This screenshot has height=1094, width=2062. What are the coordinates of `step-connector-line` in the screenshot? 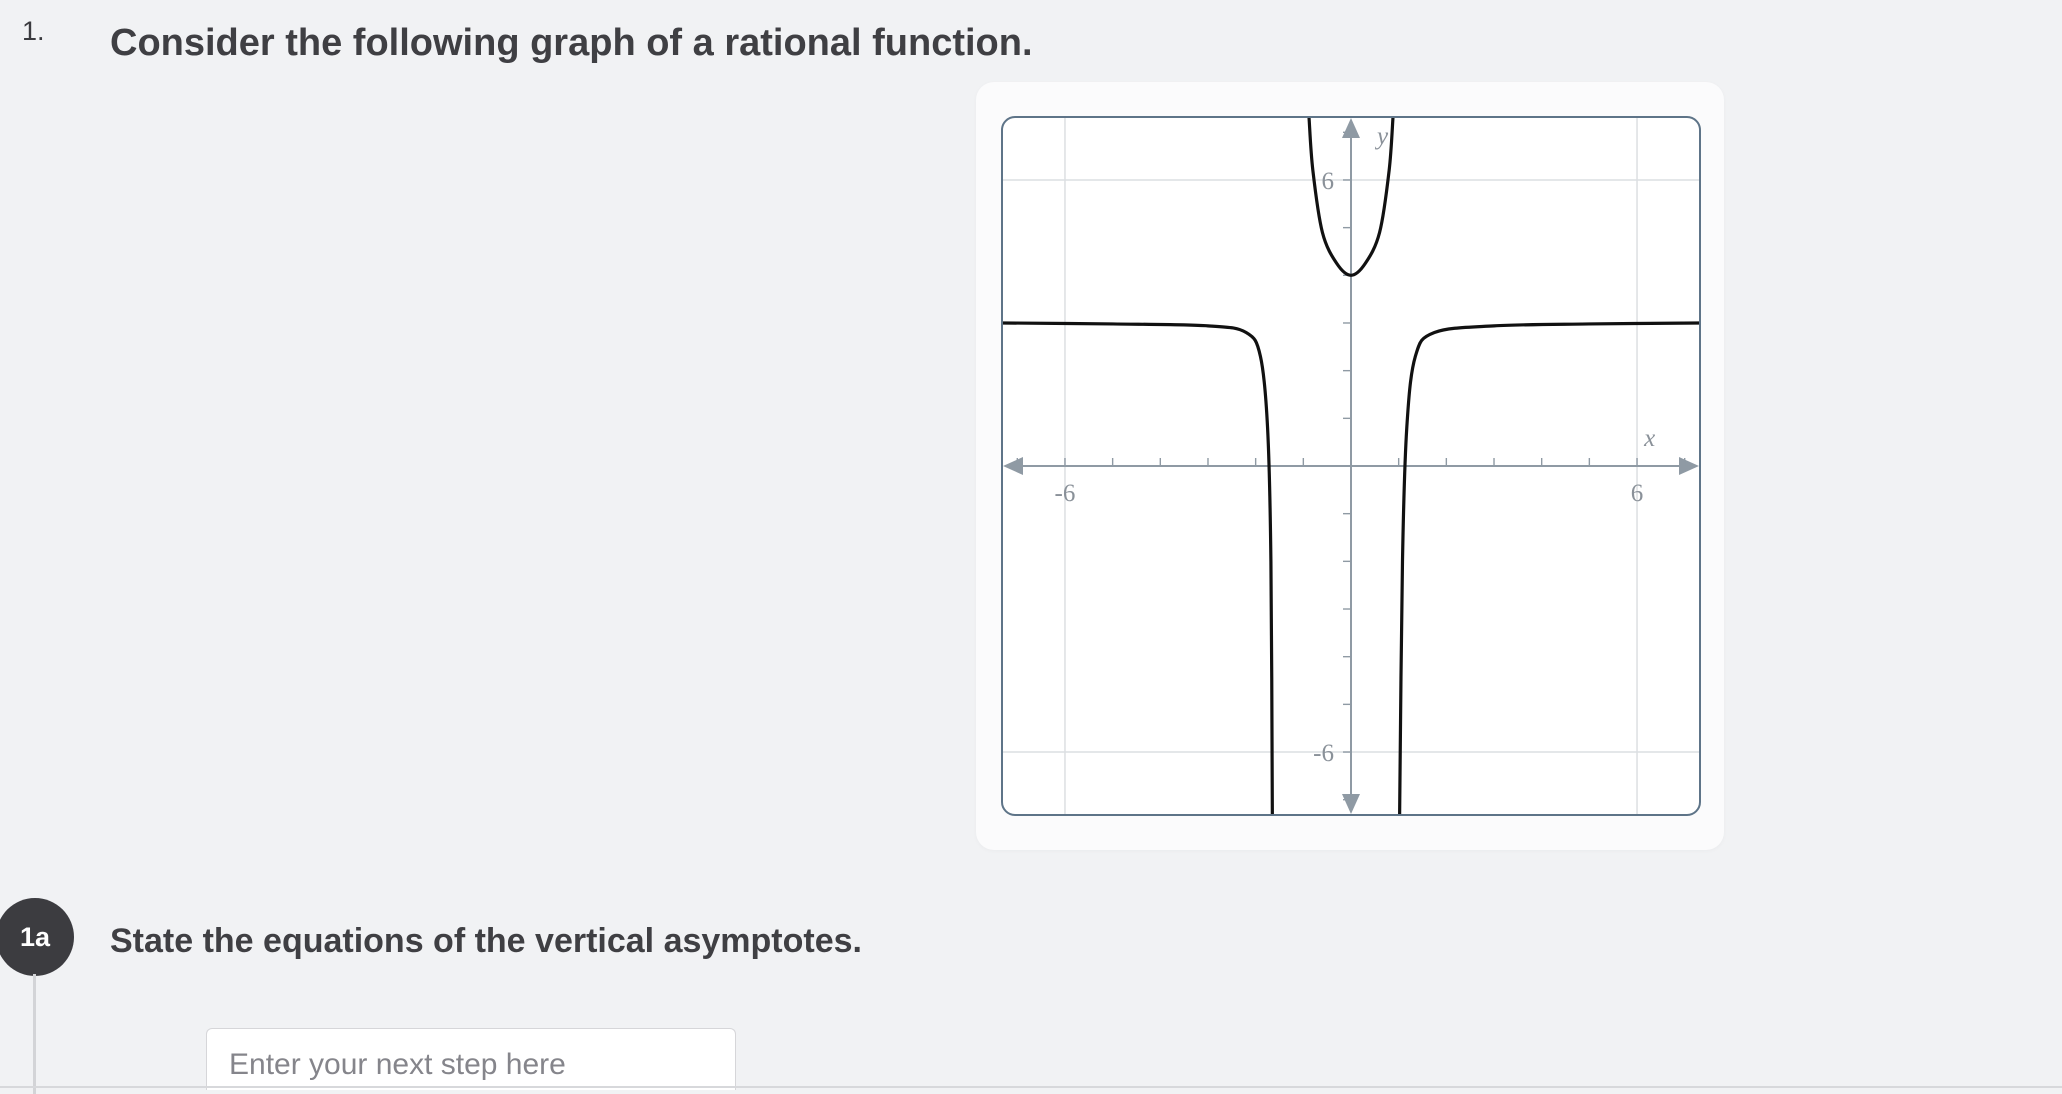 It's located at (34, 1034).